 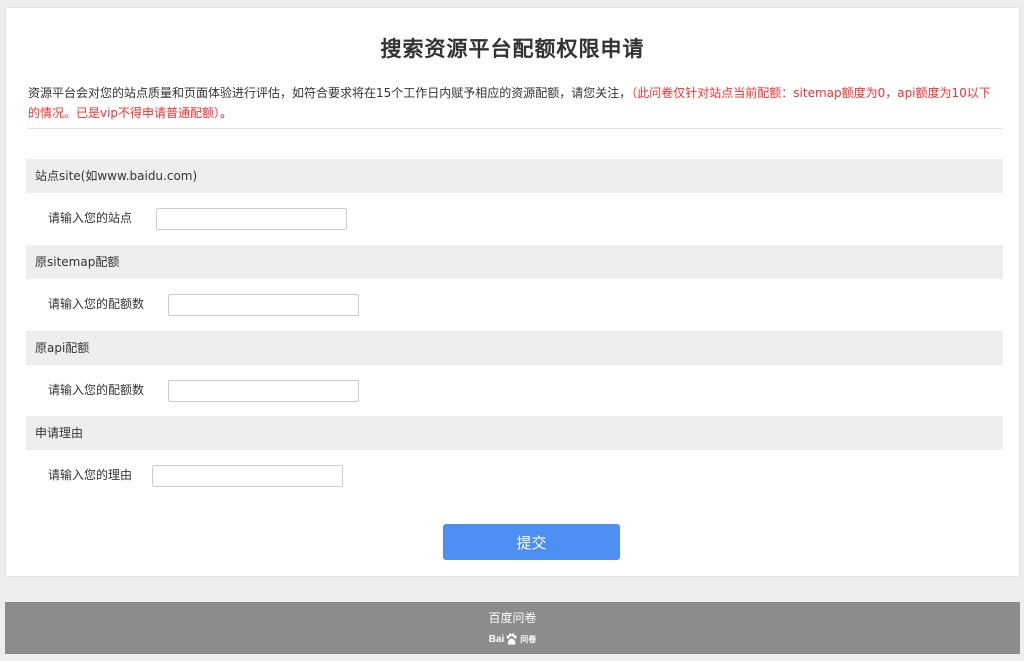 I want to click on submit-button: 提交, so click(x=531, y=542).